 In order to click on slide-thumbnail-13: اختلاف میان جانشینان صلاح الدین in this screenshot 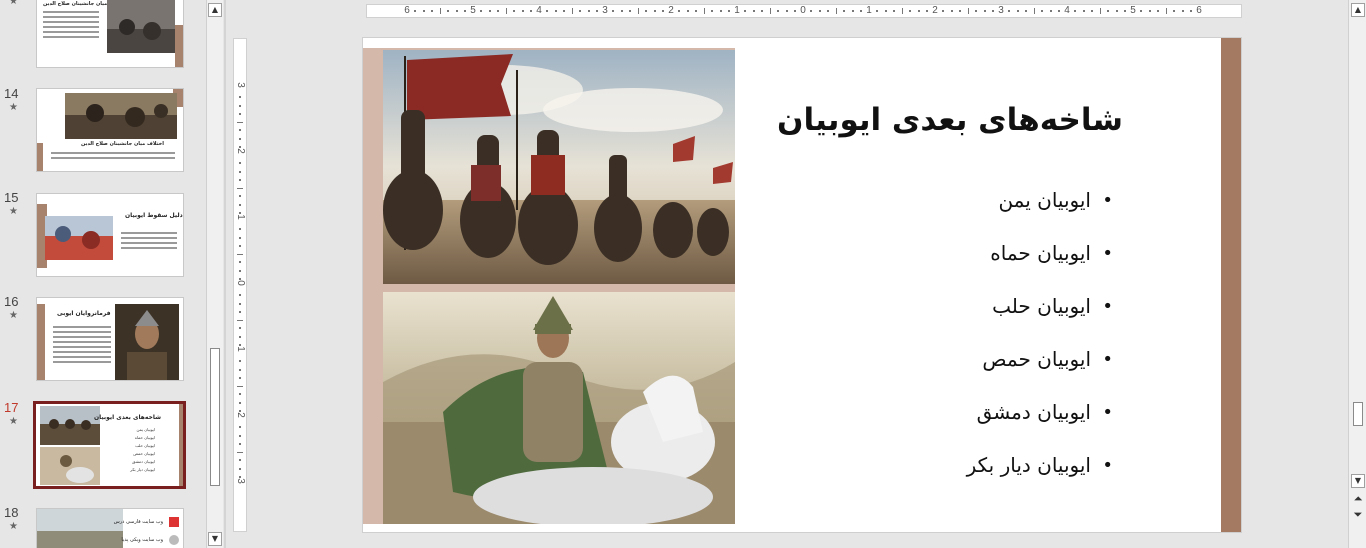, I will do `click(110, 34)`.